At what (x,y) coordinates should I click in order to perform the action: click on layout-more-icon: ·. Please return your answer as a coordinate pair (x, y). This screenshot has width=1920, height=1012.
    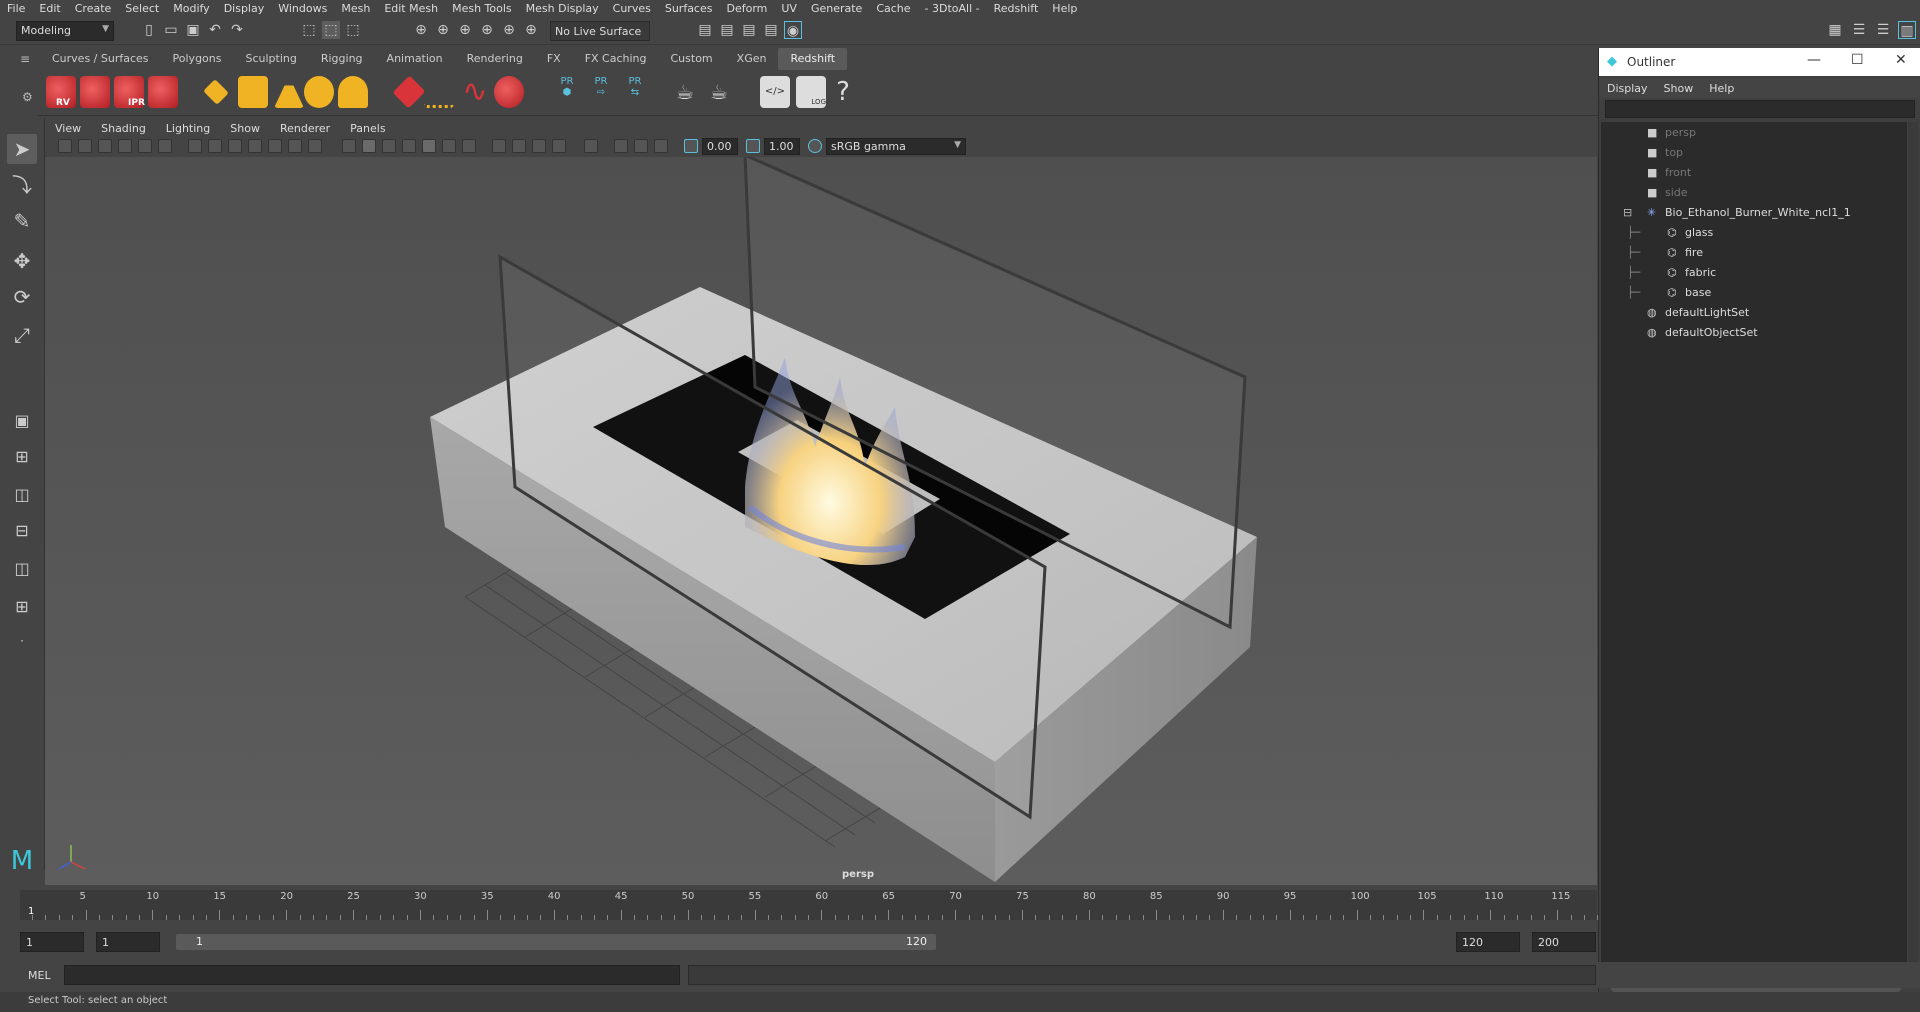
    Looking at the image, I should click on (22, 641).